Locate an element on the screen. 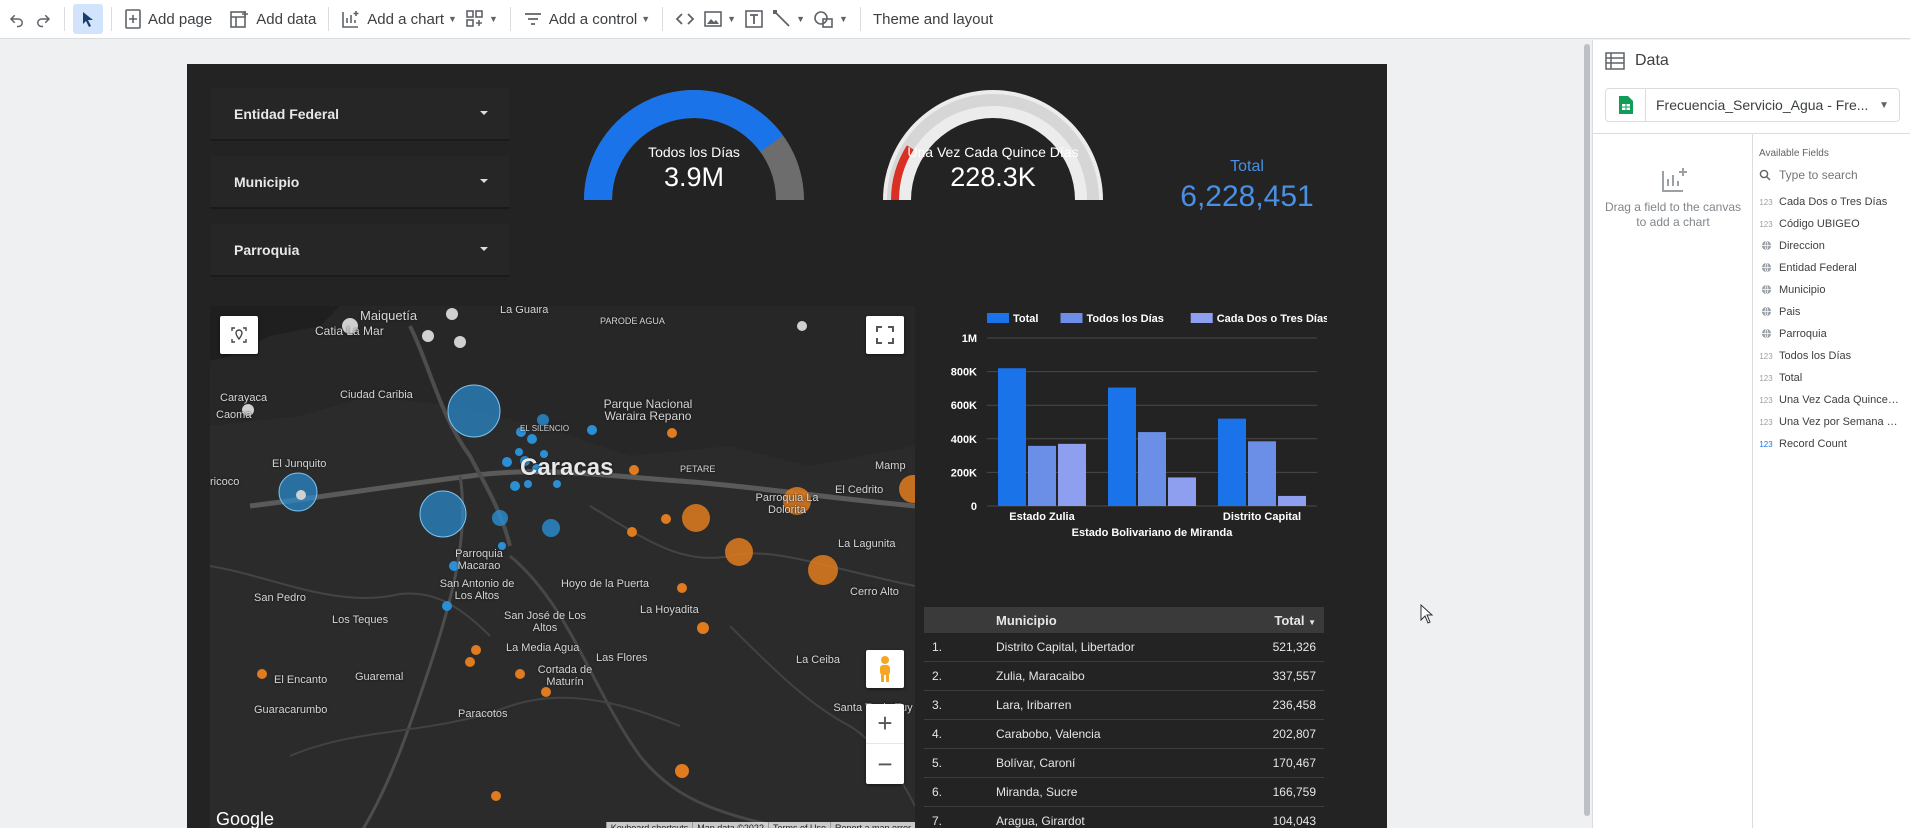 The image size is (1910, 828). row-index: 5. is located at coordinates (937, 763).